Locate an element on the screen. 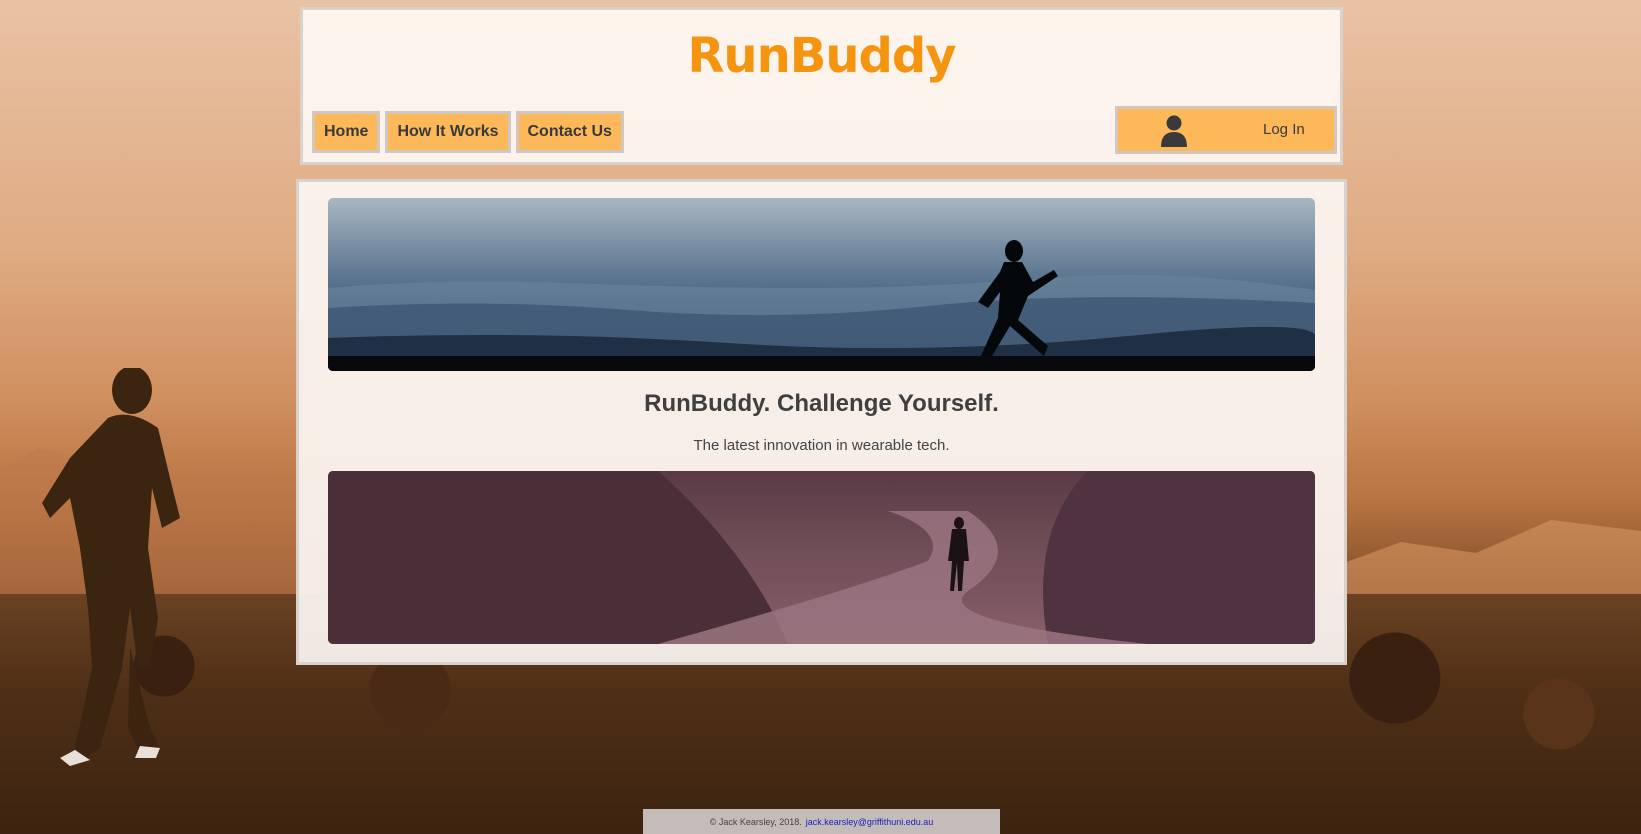  nav-how-it-works-button: How It Works is located at coordinates (448, 132).